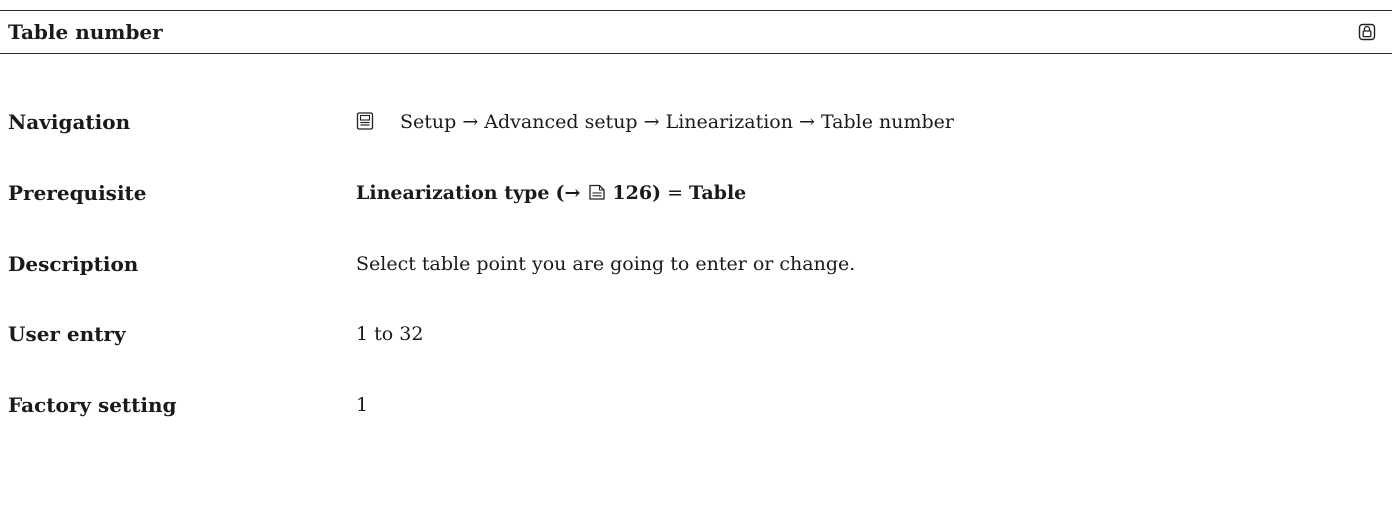 This screenshot has width=1392, height=517. Describe the element at coordinates (67, 334) in the screenshot. I see `user-entry-label: User entry` at that location.